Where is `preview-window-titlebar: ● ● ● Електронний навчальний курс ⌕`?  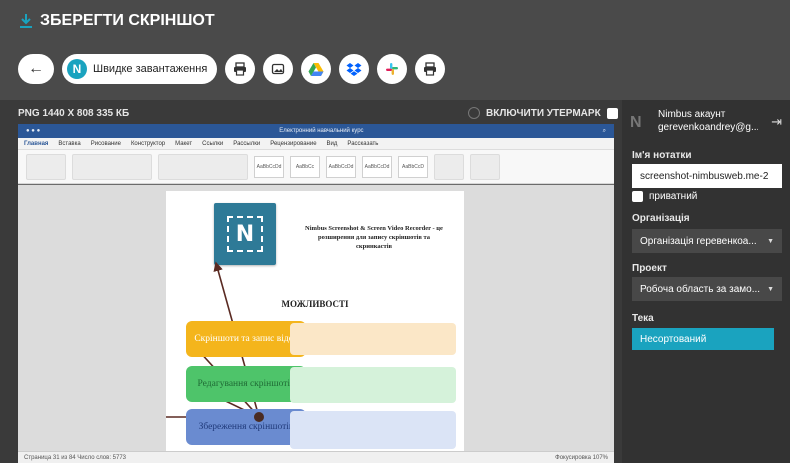 preview-window-titlebar: ● ● ● Електронний навчальний курс ⌕ is located at coordinates (316, 131).